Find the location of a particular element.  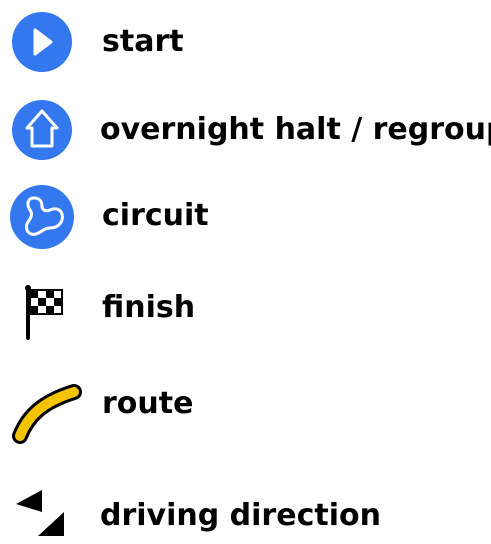

route-icon is located at coordinates (47, 414).